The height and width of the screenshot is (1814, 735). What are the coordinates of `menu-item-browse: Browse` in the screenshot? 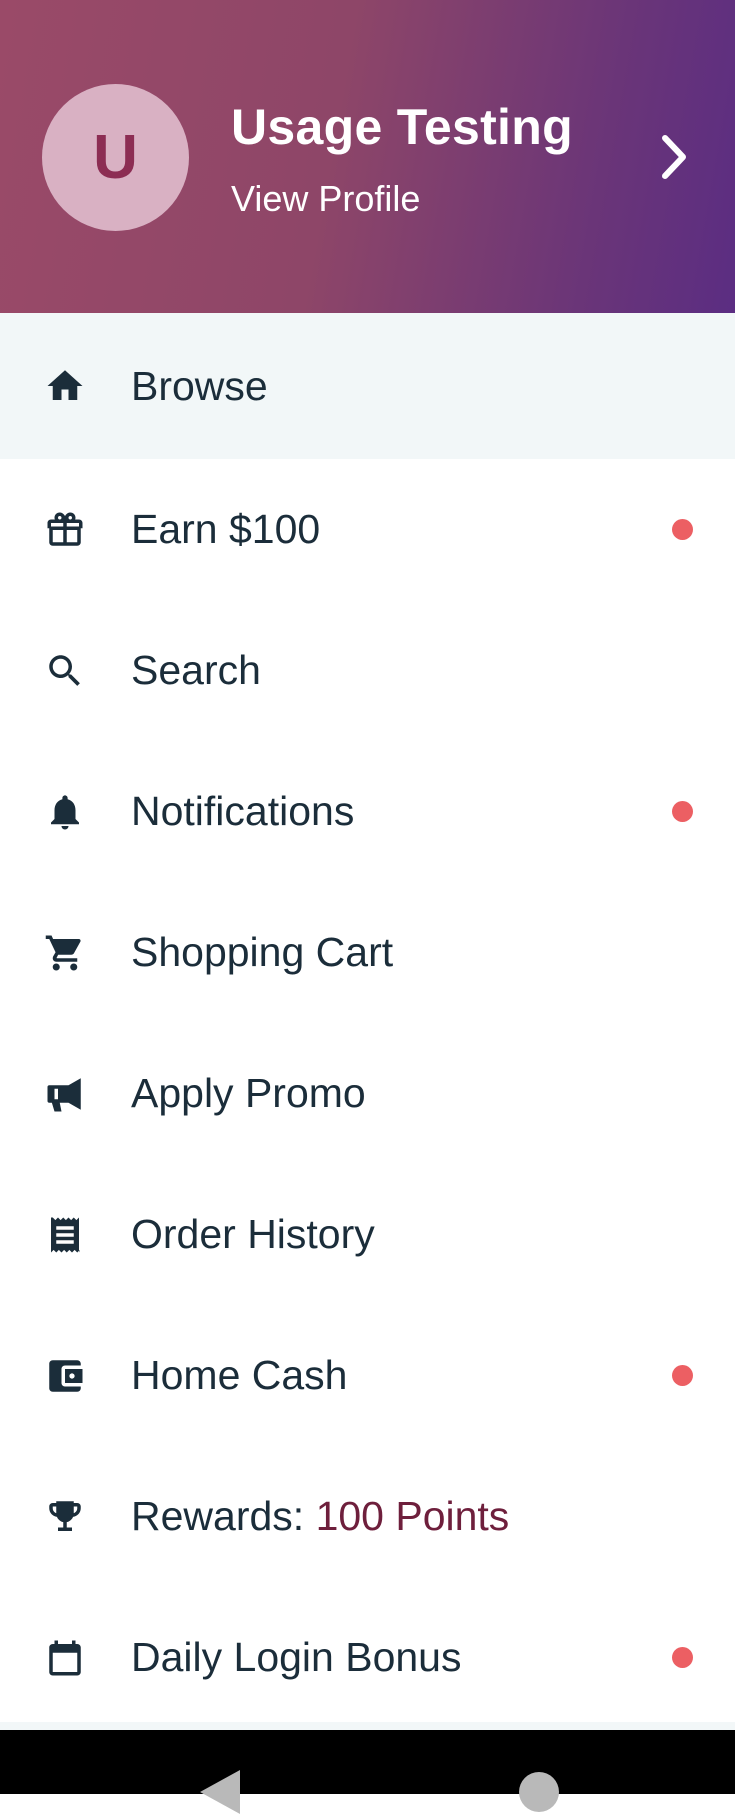 It's located at (367, 386).